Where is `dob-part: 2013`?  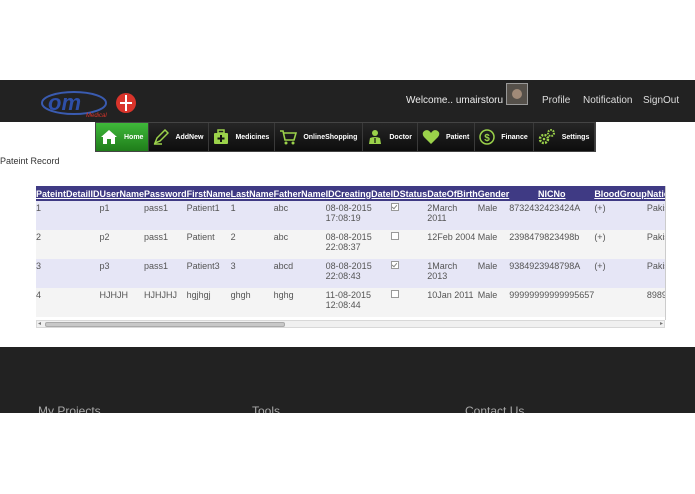 dob-part: 2013 is located at coordinates (437, 276).